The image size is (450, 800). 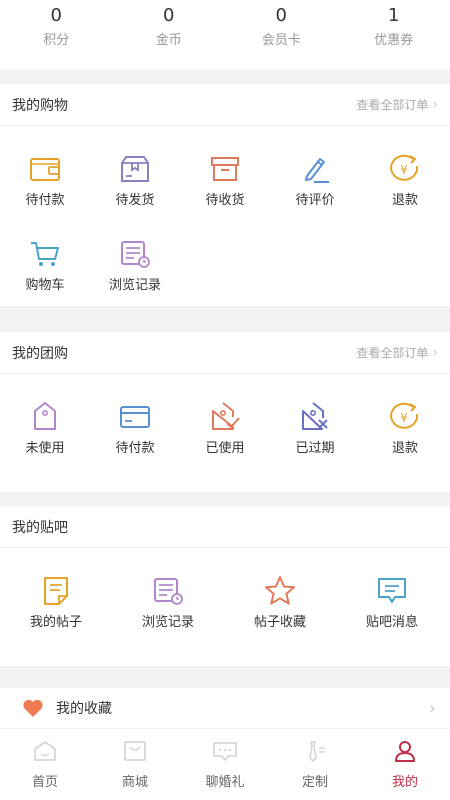 I want to click on stat-points: 0 积分, so click(x=56, y=35).